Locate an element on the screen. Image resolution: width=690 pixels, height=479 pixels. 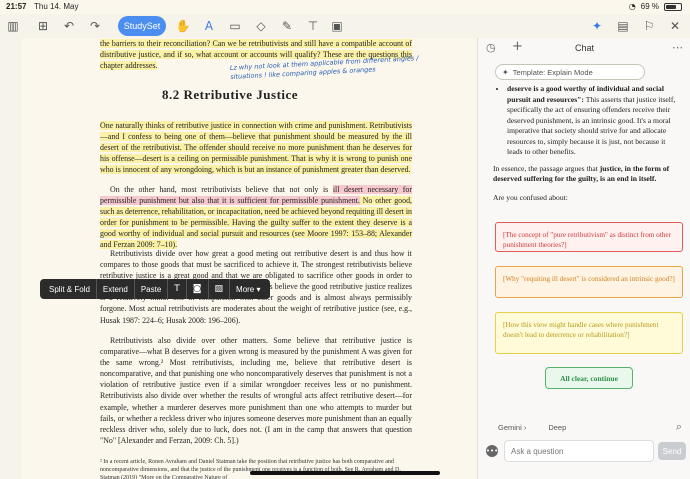
menu-more: More ▾ is located at coordinates (248, 289).